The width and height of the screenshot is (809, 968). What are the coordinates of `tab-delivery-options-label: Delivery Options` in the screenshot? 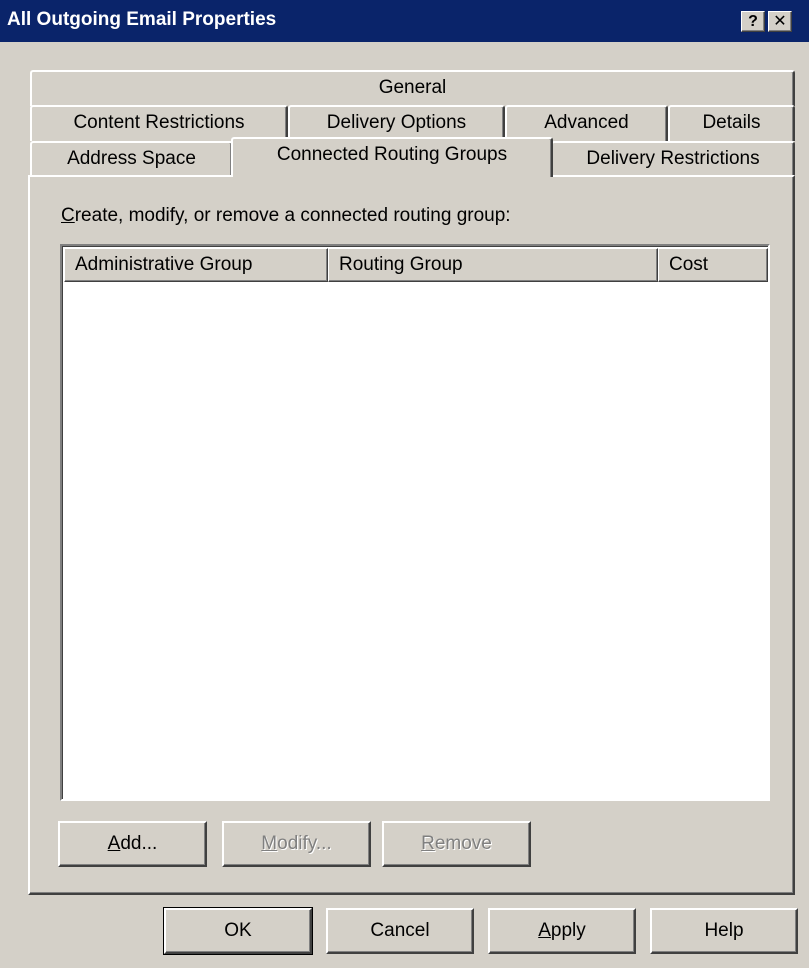 It's located at (396, 122).